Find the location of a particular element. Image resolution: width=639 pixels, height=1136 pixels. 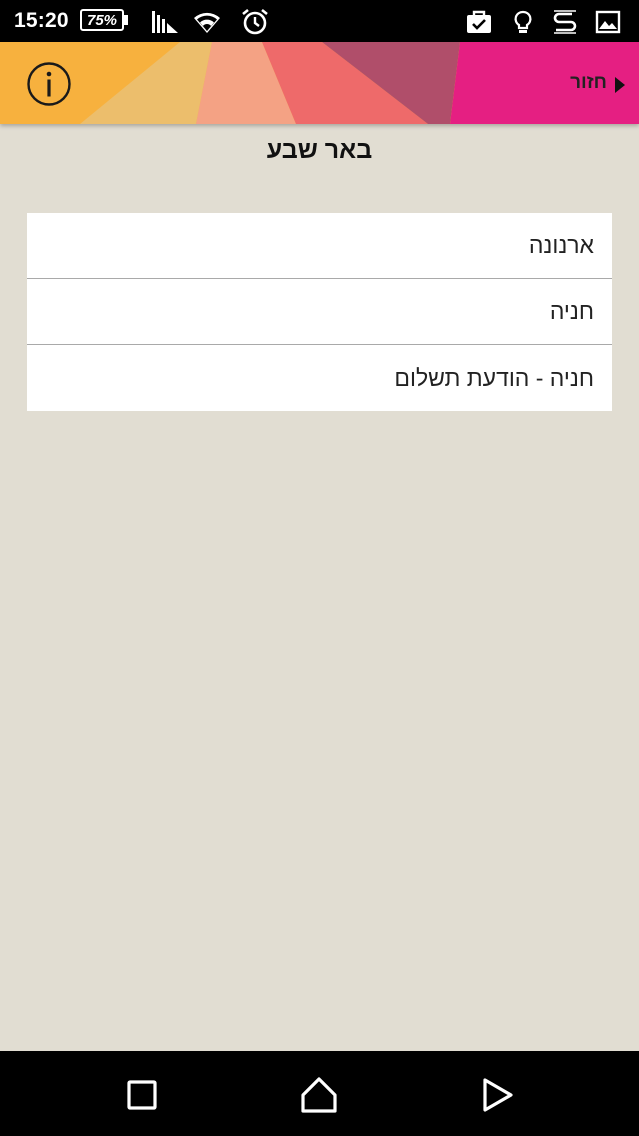

page-title: באר שבע is located at coordinates (319, 150).